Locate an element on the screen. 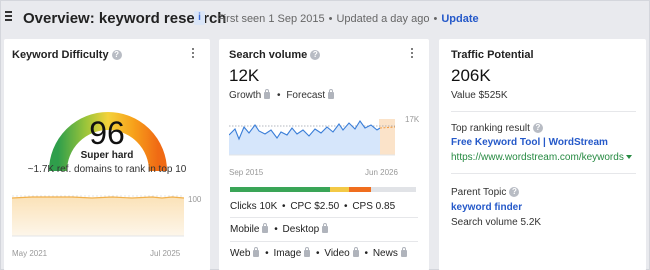 This screenshot has width=650, height=270. cpc-value: CPC $2.50 is located at coordinates (315, 206).